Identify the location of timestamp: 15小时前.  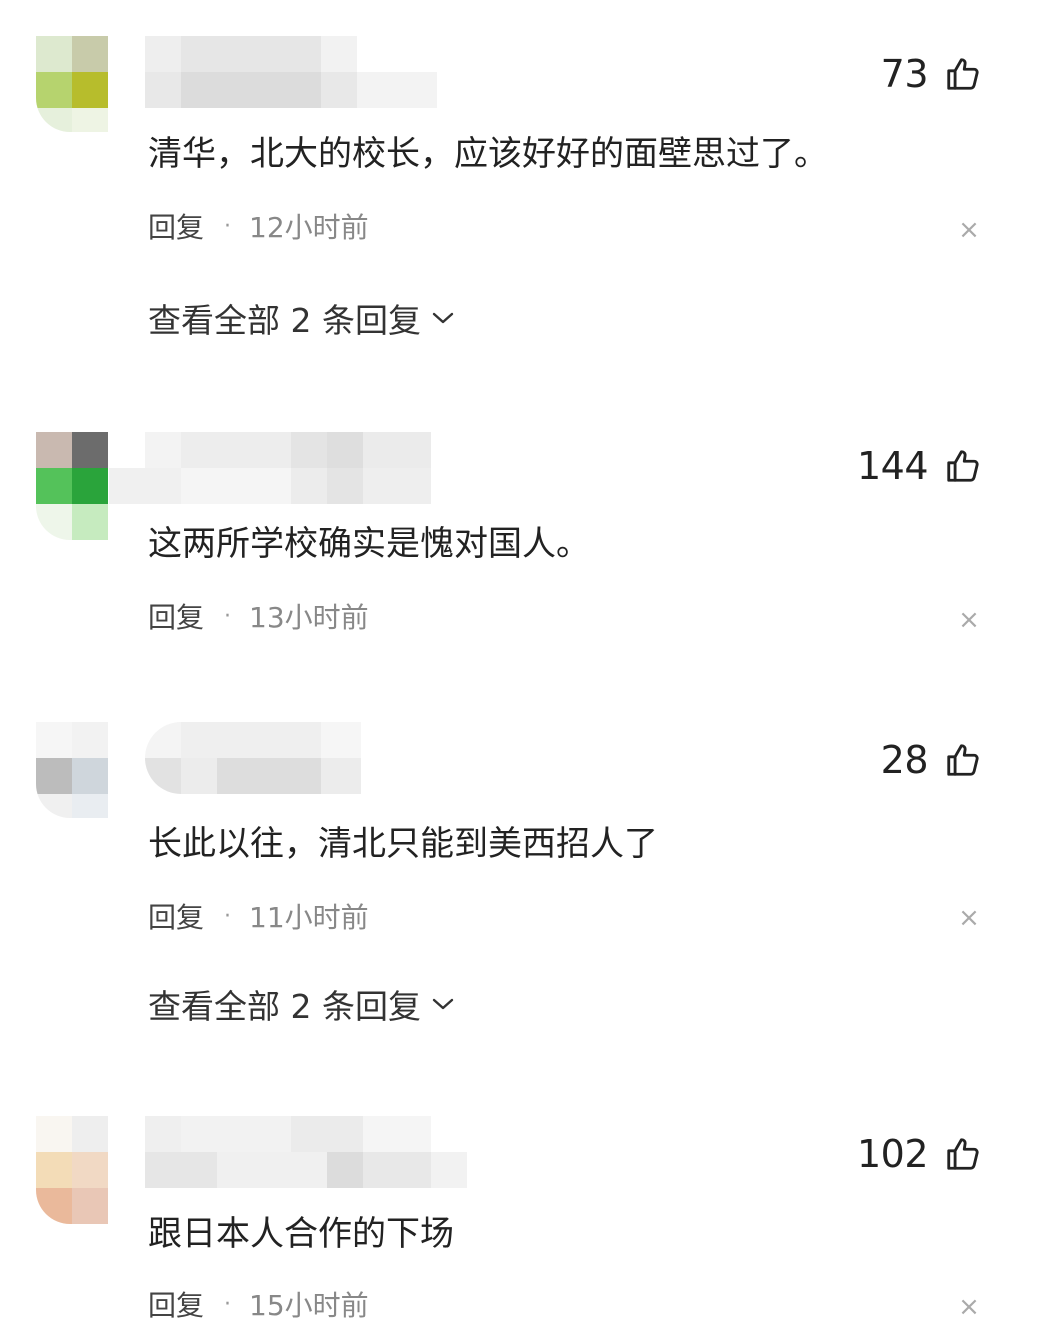
(309, 1305).